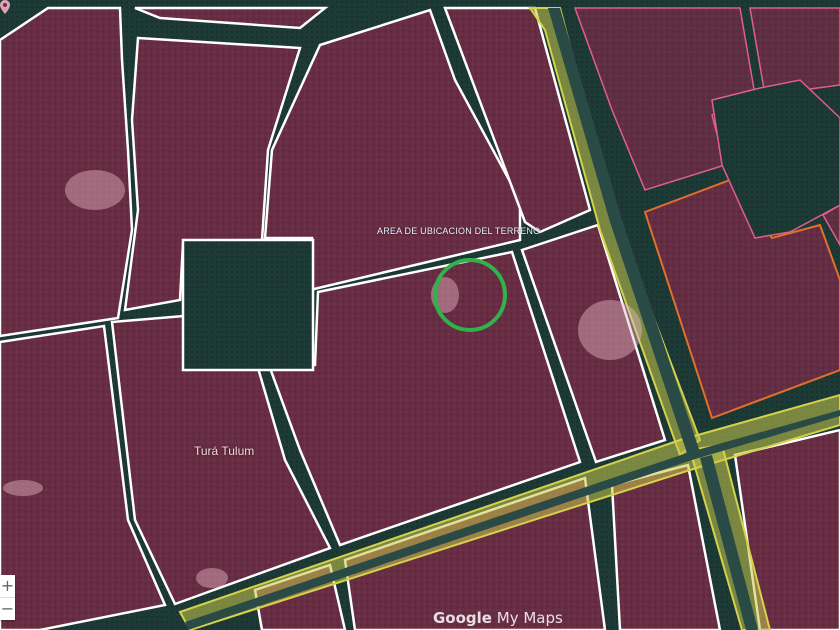 This screenshot has height=630, width=840. Describe the element at coordinates (248, 305) in the screenshot. I see `green-area-block` at that location.